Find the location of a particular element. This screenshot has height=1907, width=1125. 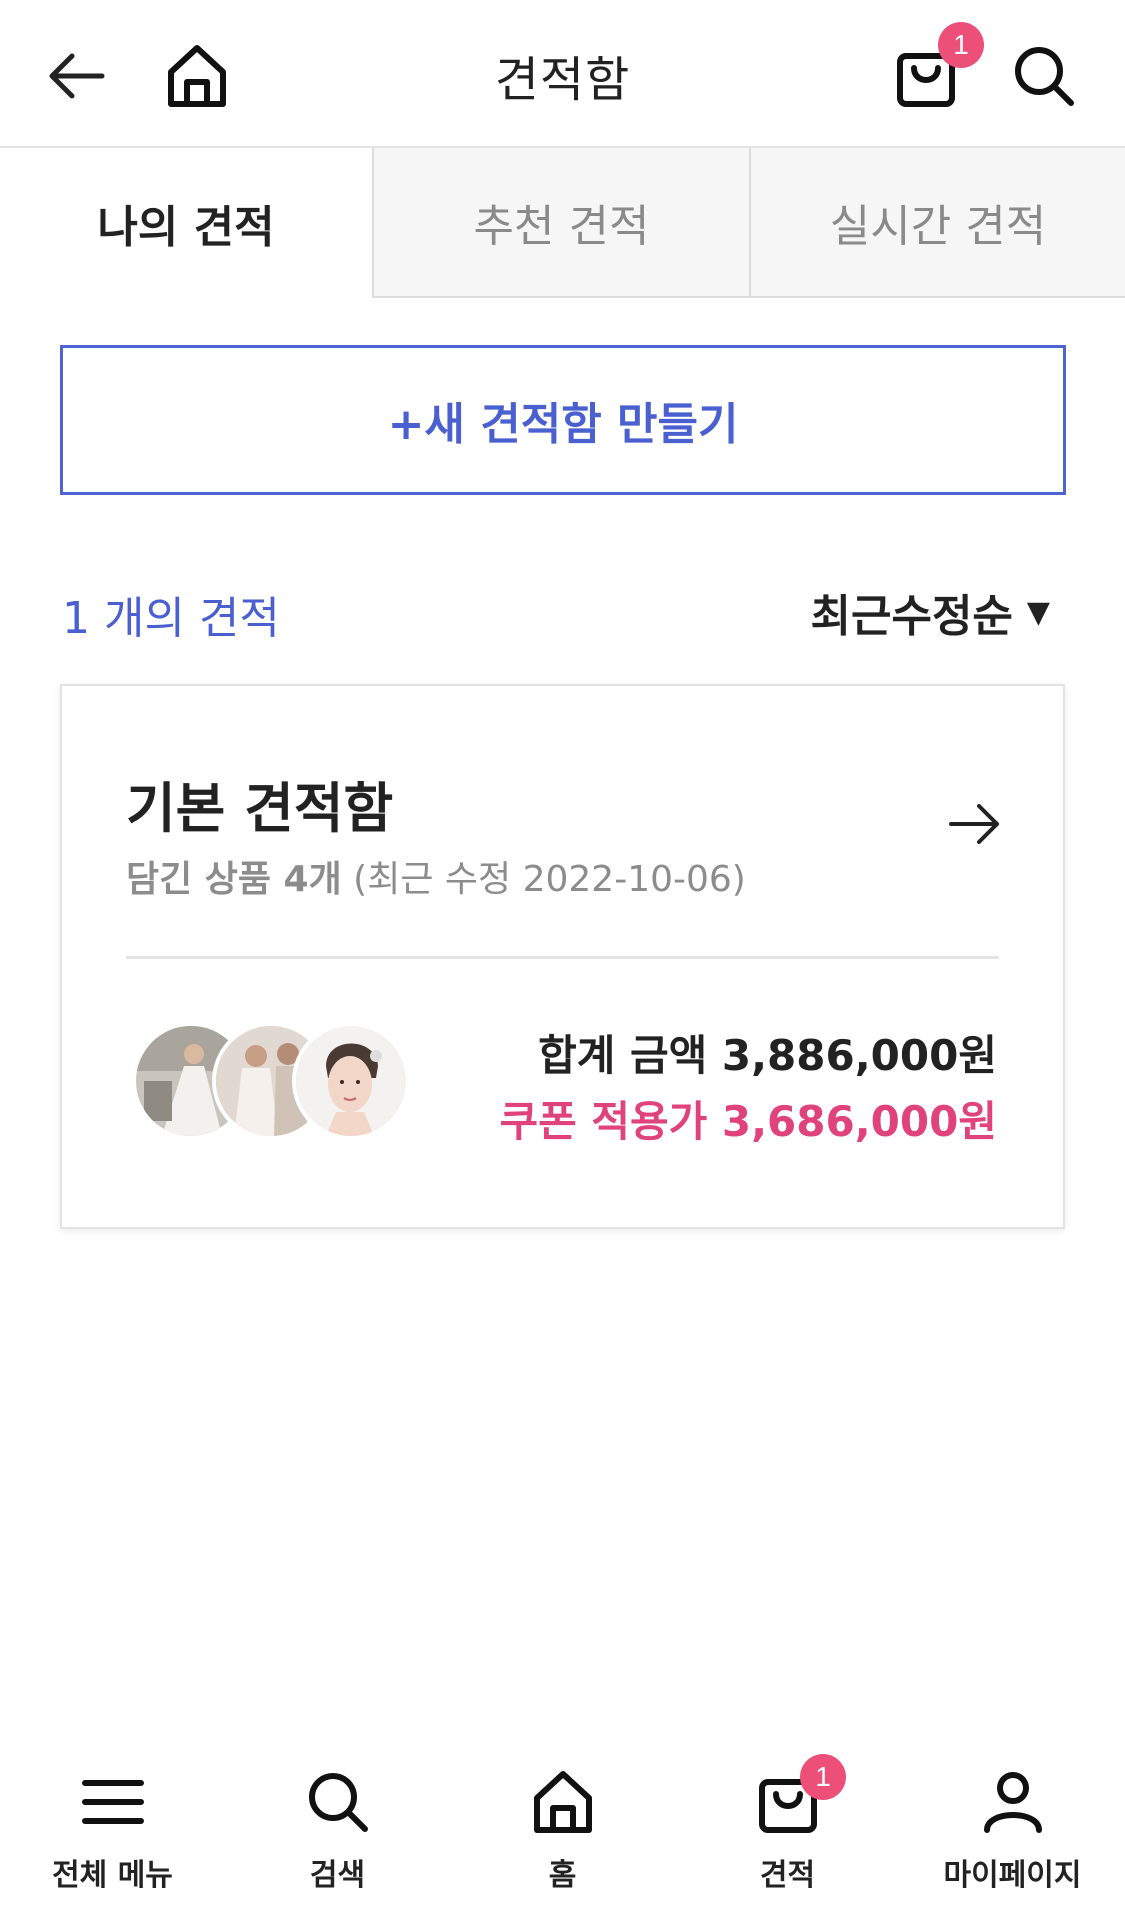

app-header: 견적함 1 is located at coordinates (562, 74).